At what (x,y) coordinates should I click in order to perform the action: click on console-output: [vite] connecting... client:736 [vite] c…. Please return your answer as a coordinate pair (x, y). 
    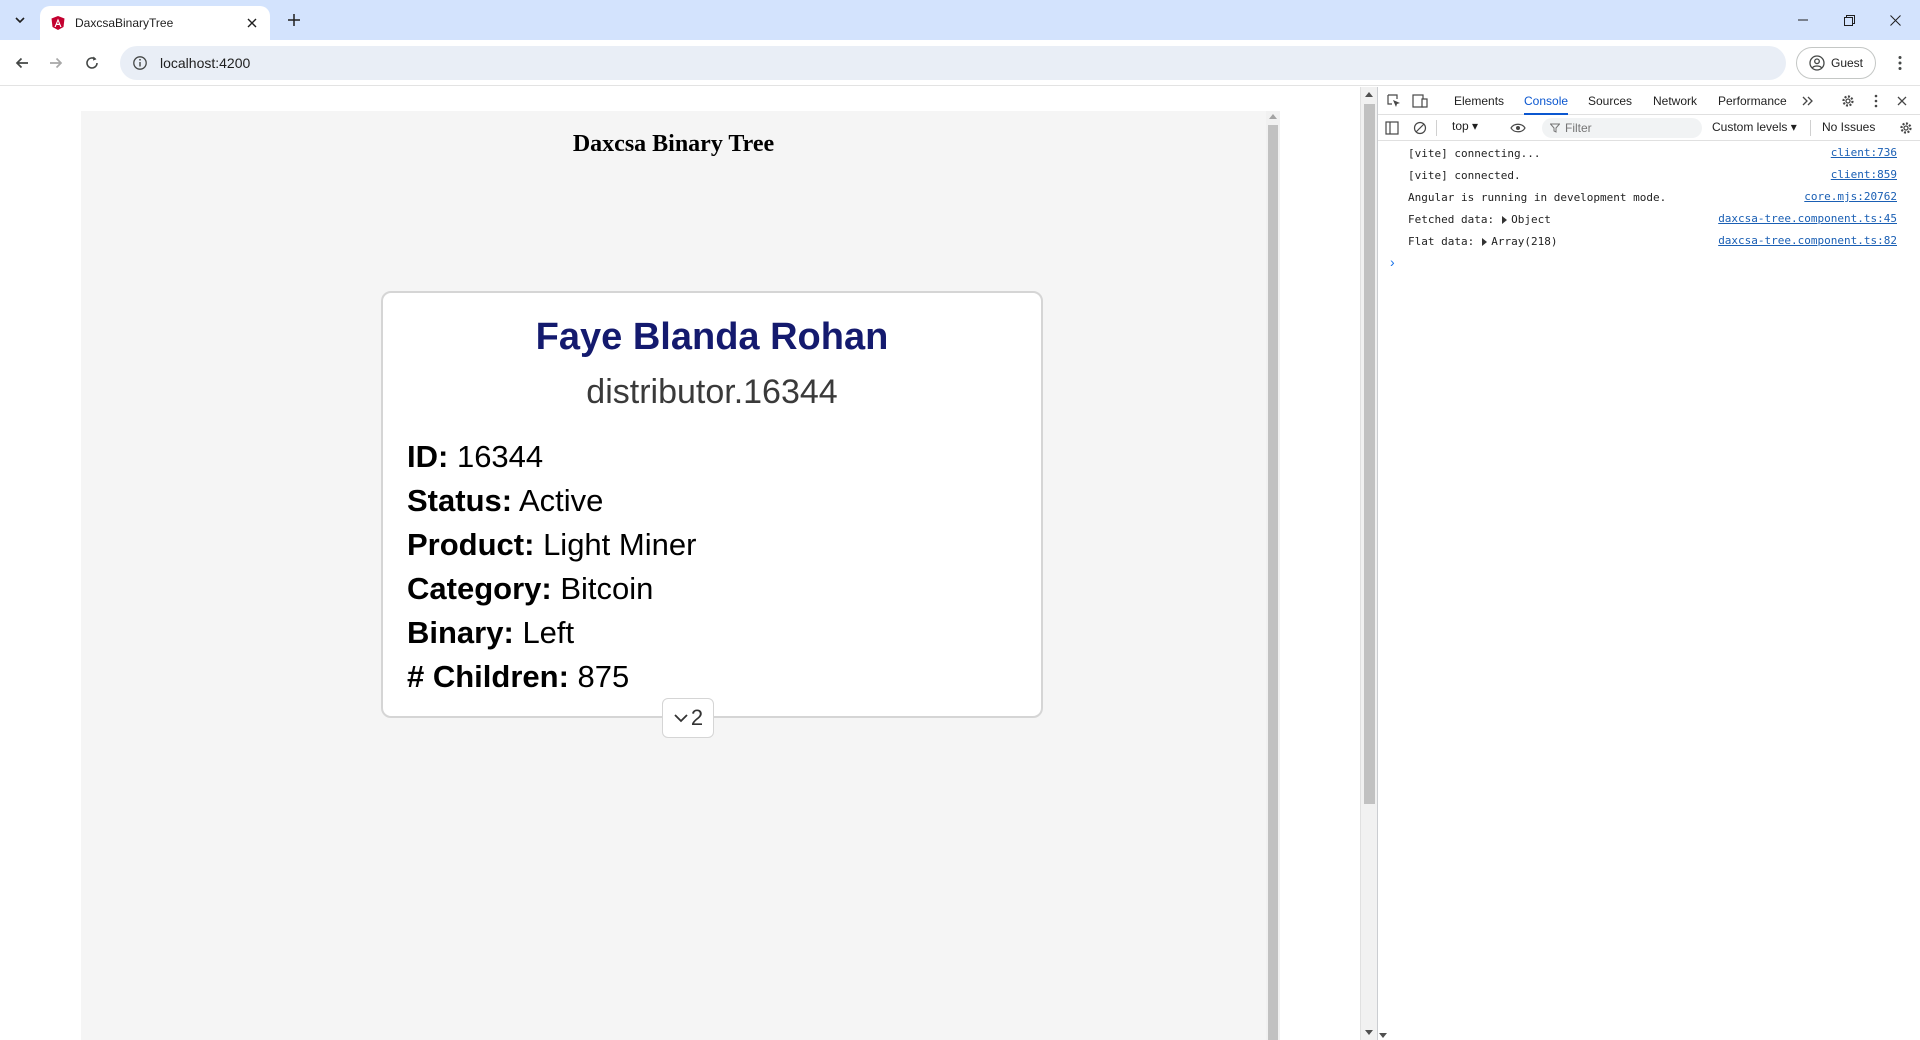
    Looking at the image, I should click on (1649, 207).